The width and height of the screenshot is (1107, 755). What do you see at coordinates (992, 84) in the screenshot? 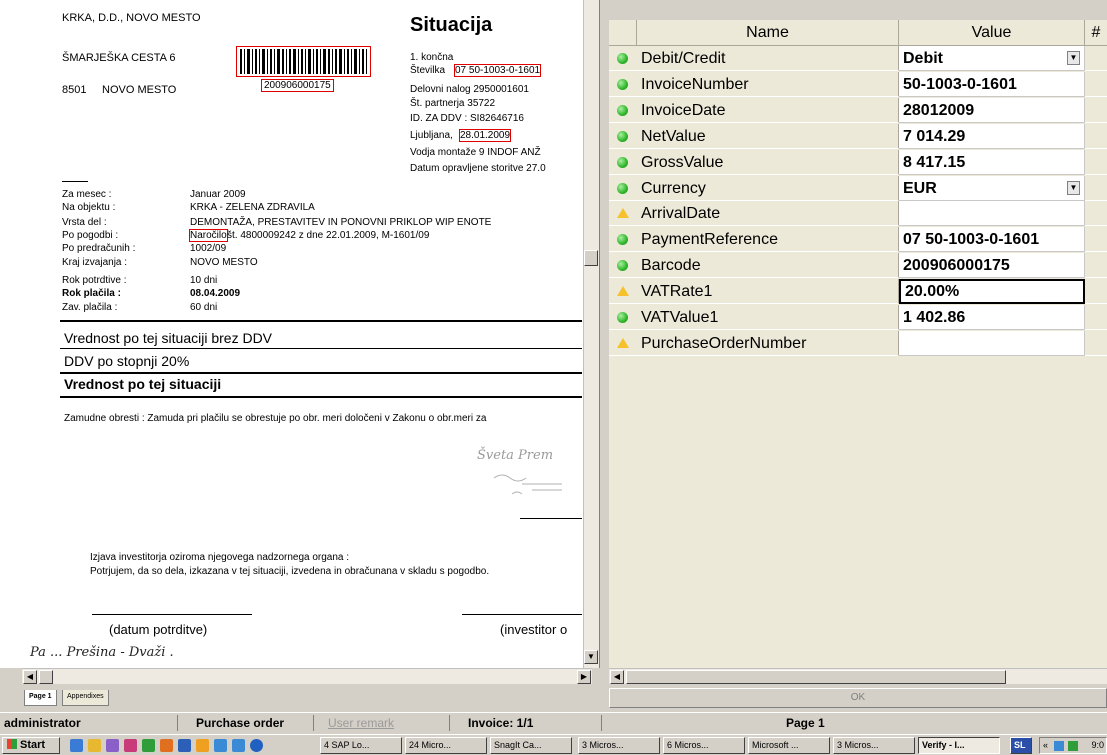
I see `field-value-input: 50-1003-0-1601` at bounding box center [992, 84].